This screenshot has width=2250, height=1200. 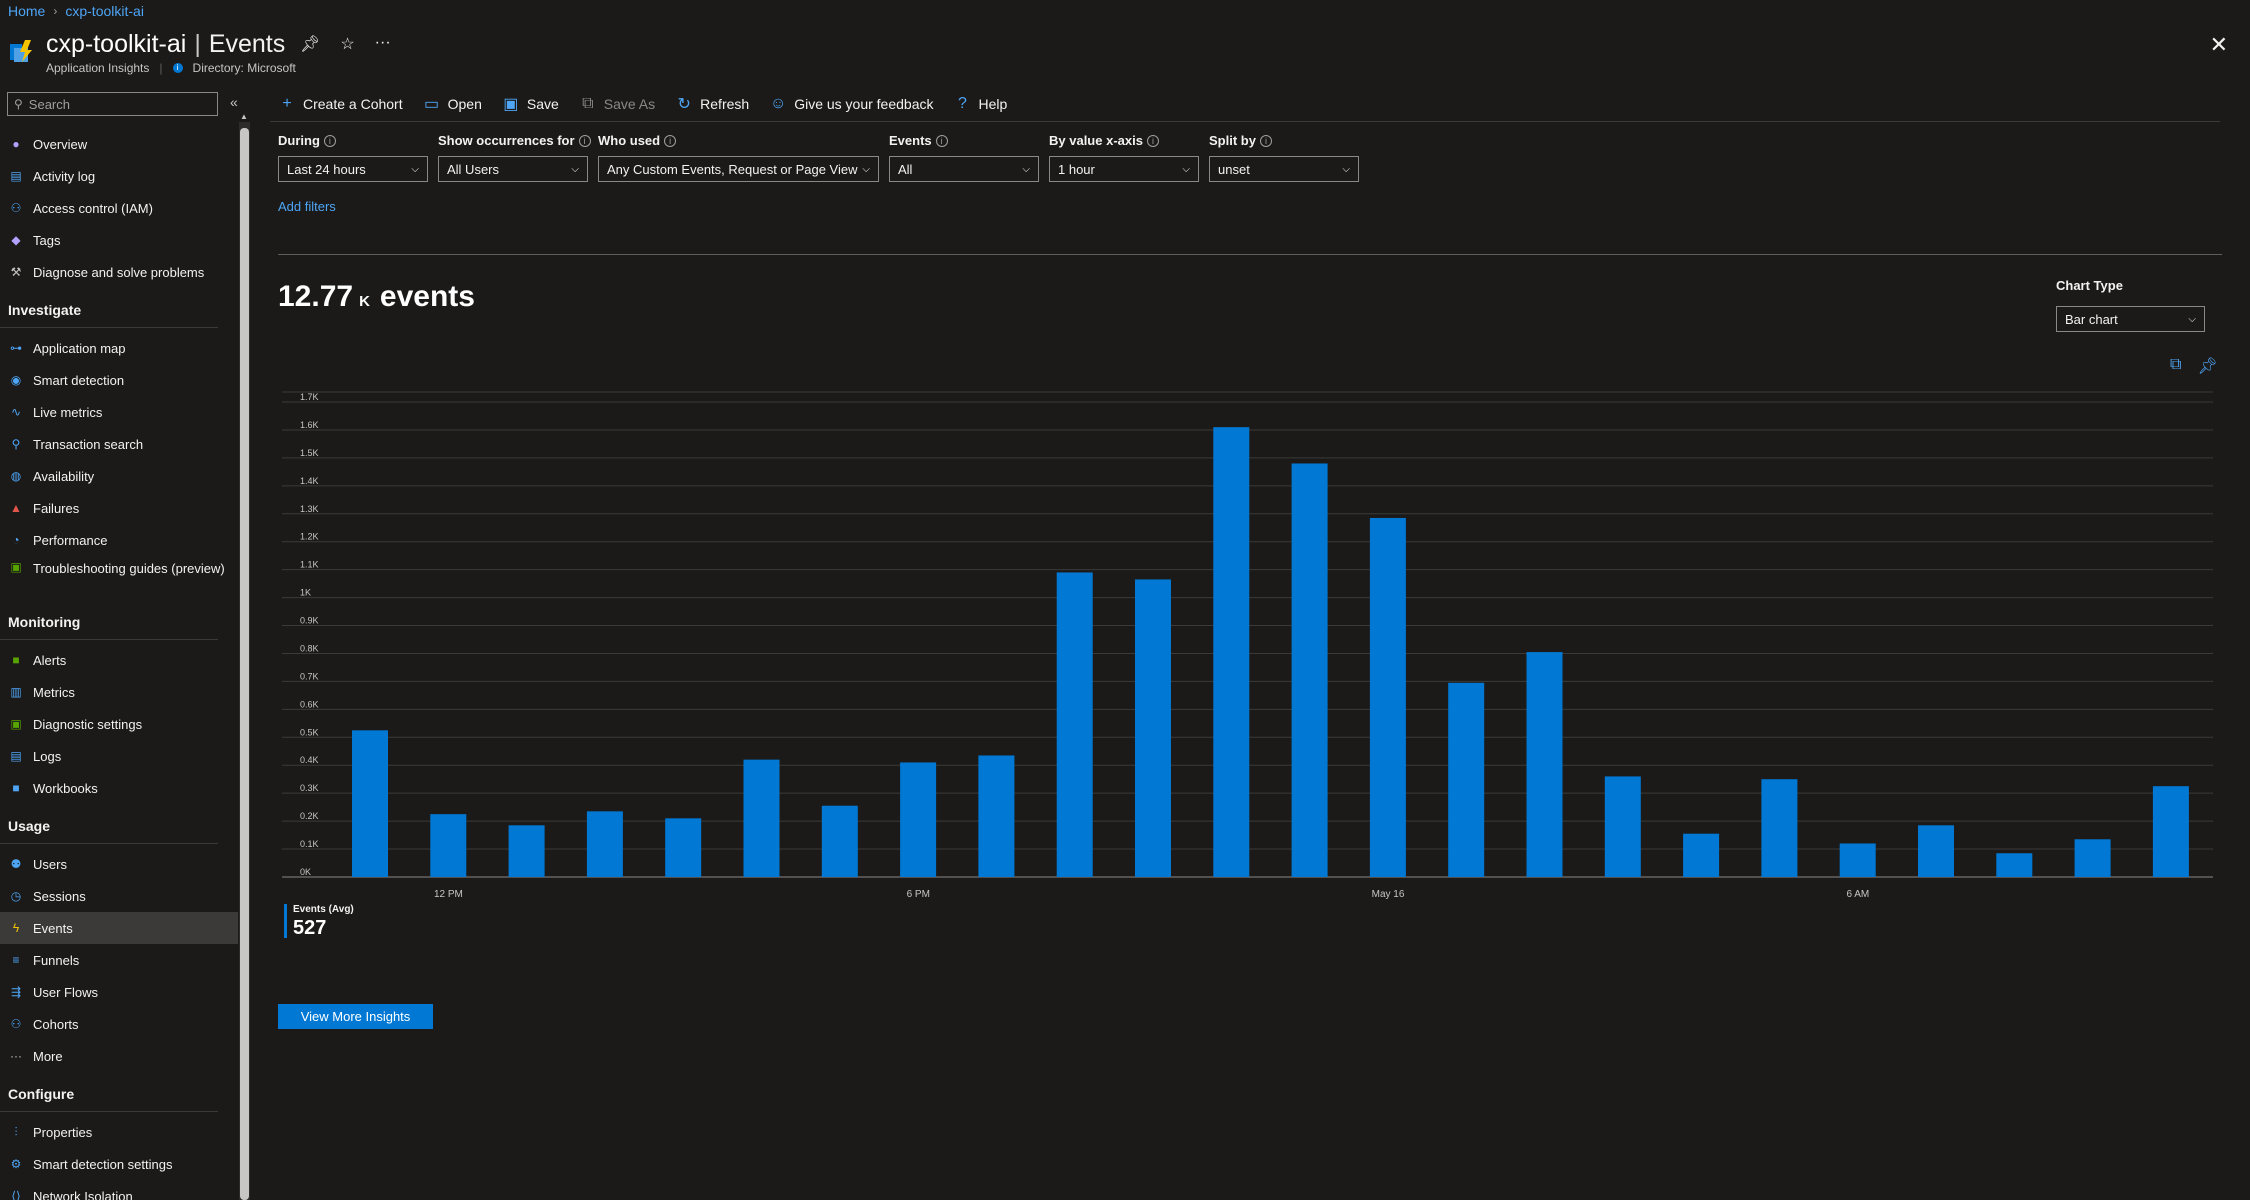 What do you see at coordinates (119, 864) in the screenshot?
I see `sidebar-item-users: ⚉ Users` at bounding box center [119, 864].